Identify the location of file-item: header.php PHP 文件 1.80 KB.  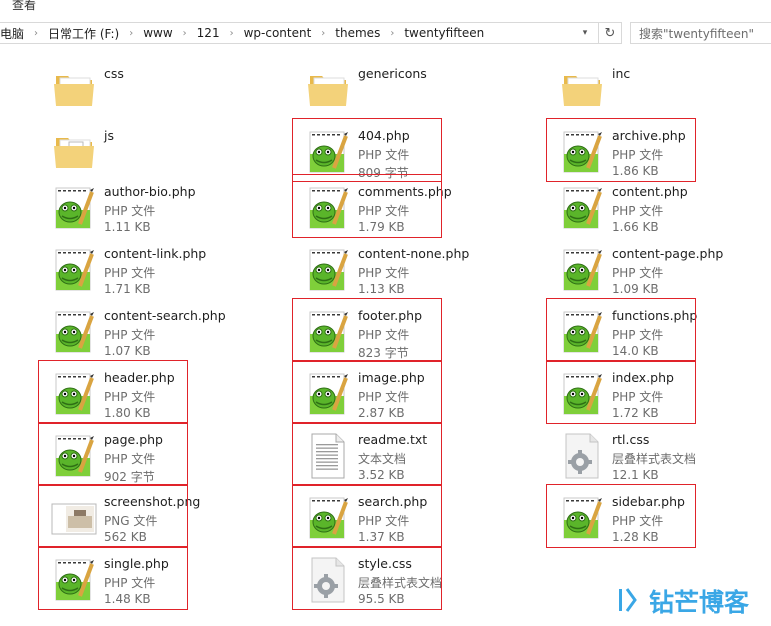
(170, 398).